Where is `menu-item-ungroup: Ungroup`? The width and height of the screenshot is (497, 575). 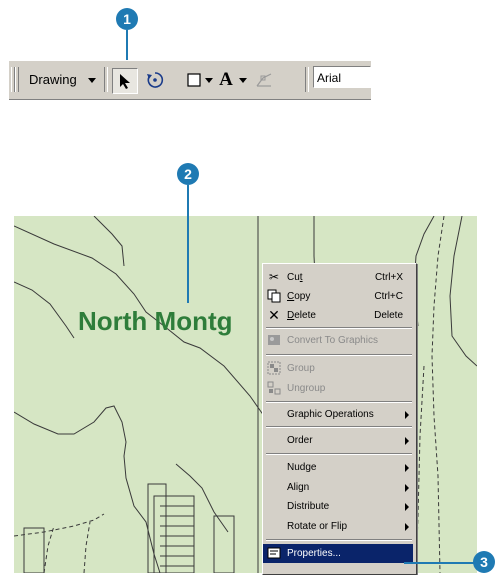 menu-item-ungroup: Ungroup is located at coordinates (338, 388).